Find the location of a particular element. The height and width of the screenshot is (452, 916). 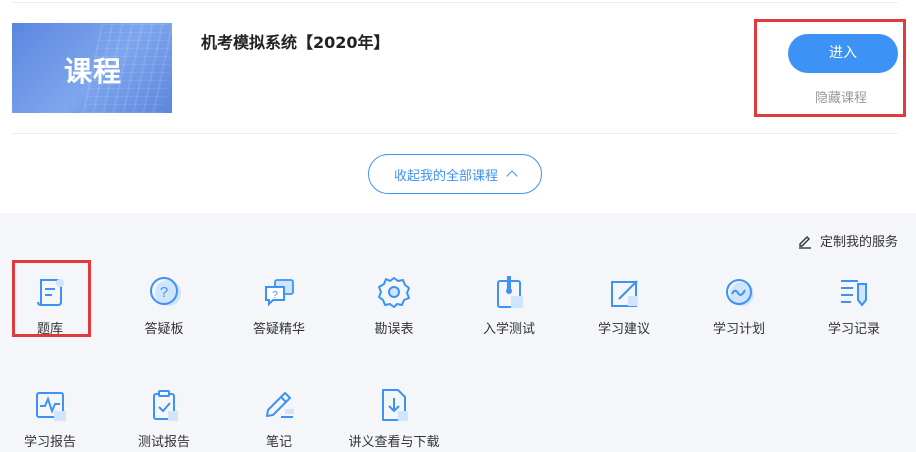

wave-circle-icon is located at coordinates (740, 292).